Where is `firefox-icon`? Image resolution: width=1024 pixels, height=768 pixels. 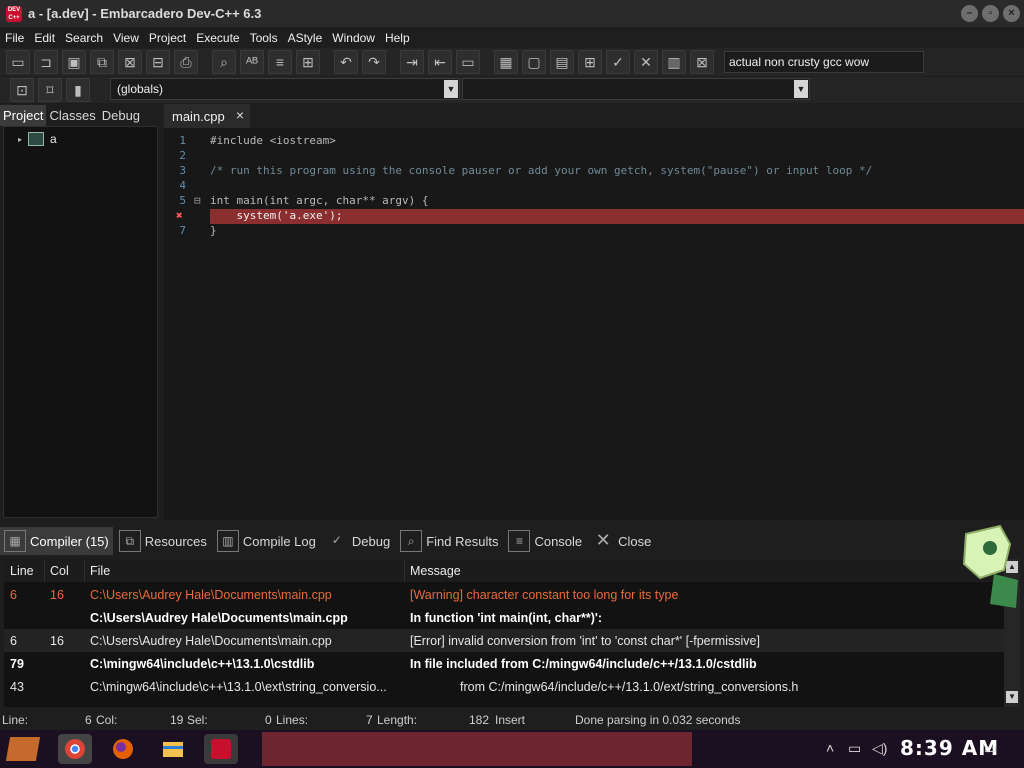 firefox-icon is located at coordinates (123, 749).